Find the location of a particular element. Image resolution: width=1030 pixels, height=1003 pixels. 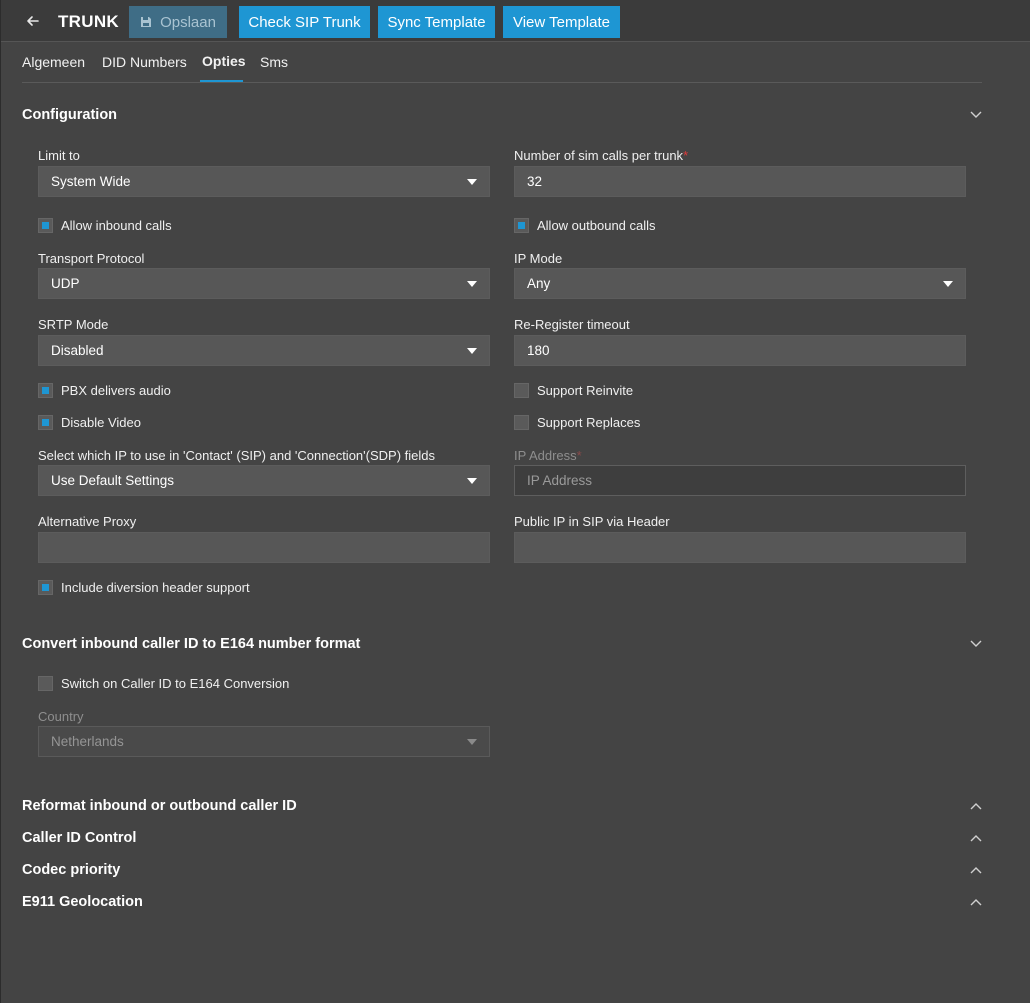

sync-template-button: Sync Template is located at coordinates (436, 22).